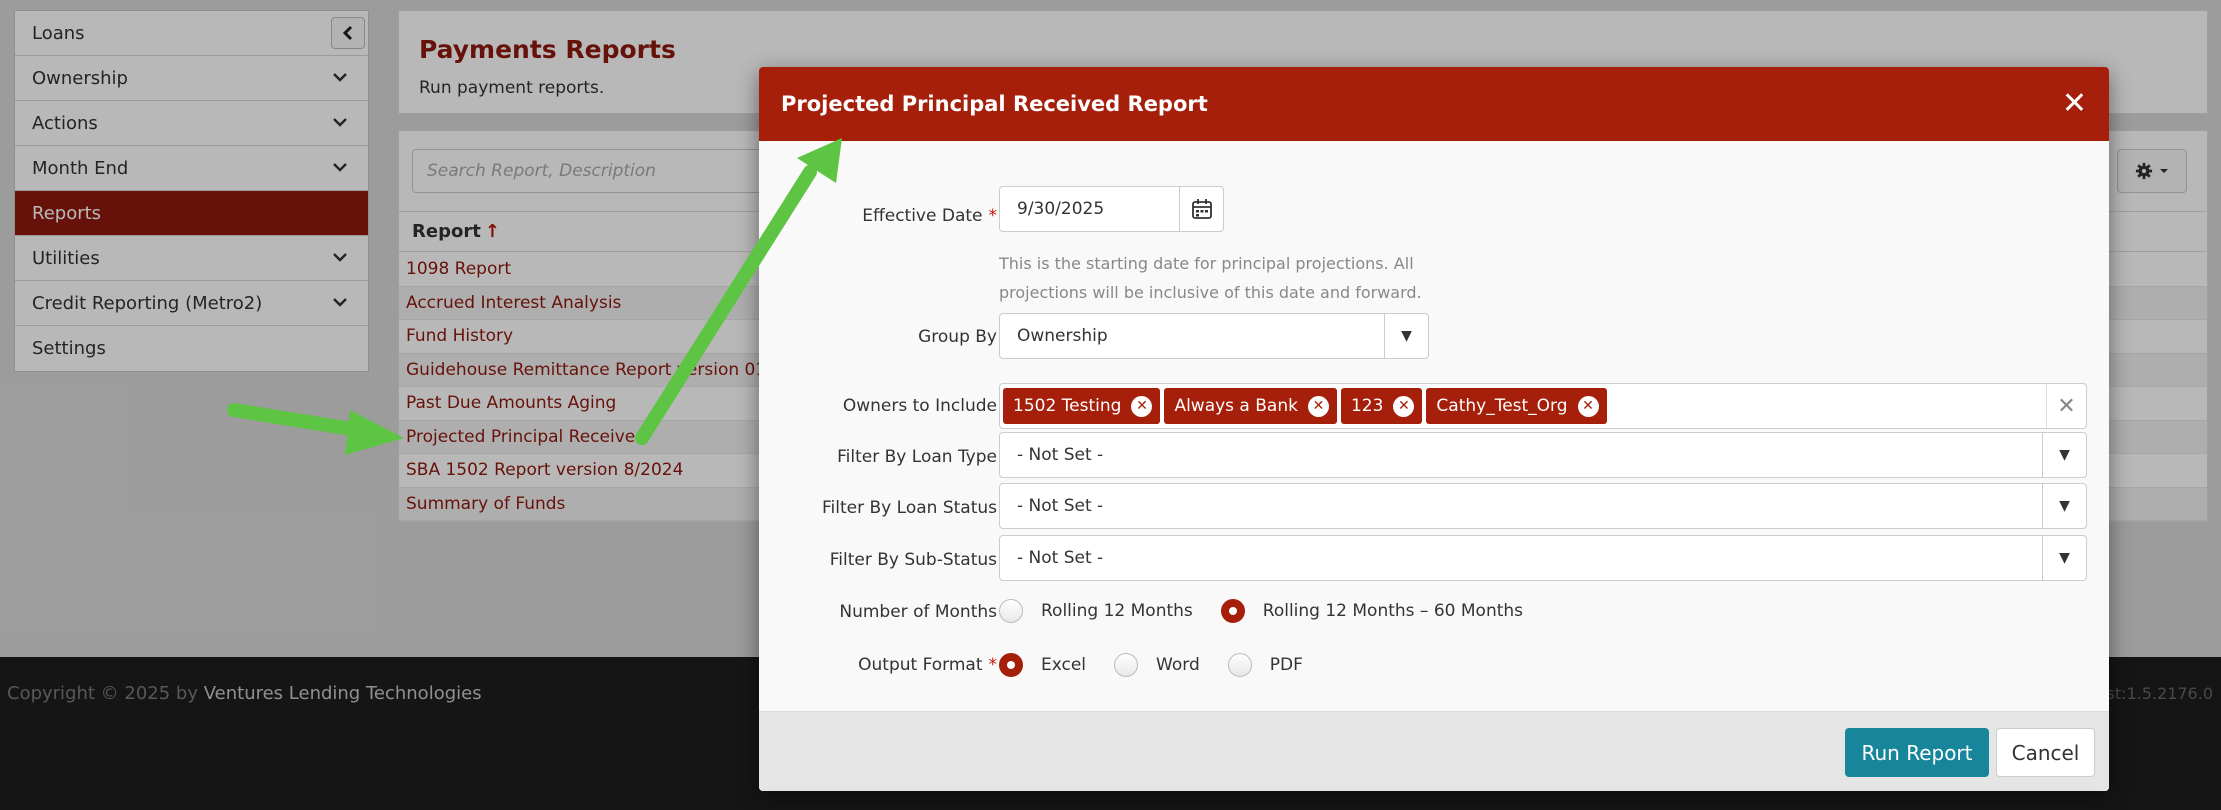 The height and width of the screenshot is (810, 2221). What do you see at coordinates (1543, 455) in the screenshot?
I see `loan-type-select: - Not Set - ▼` at bounding box center [1543, 455].